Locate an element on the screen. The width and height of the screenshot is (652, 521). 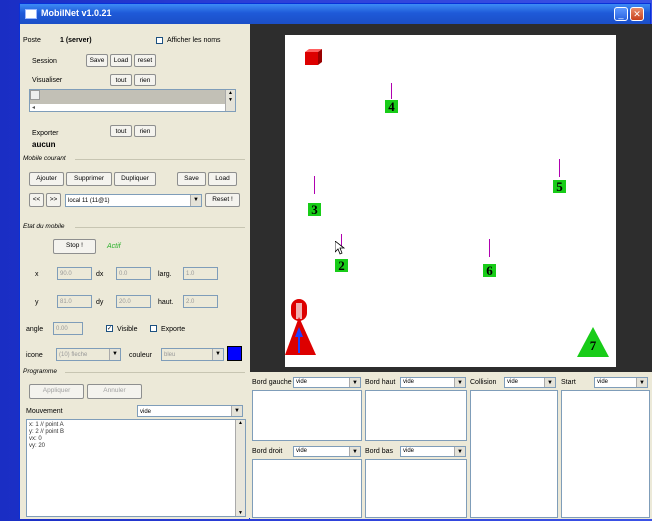
robot-label: 2 is located at coordinates (341, 265).